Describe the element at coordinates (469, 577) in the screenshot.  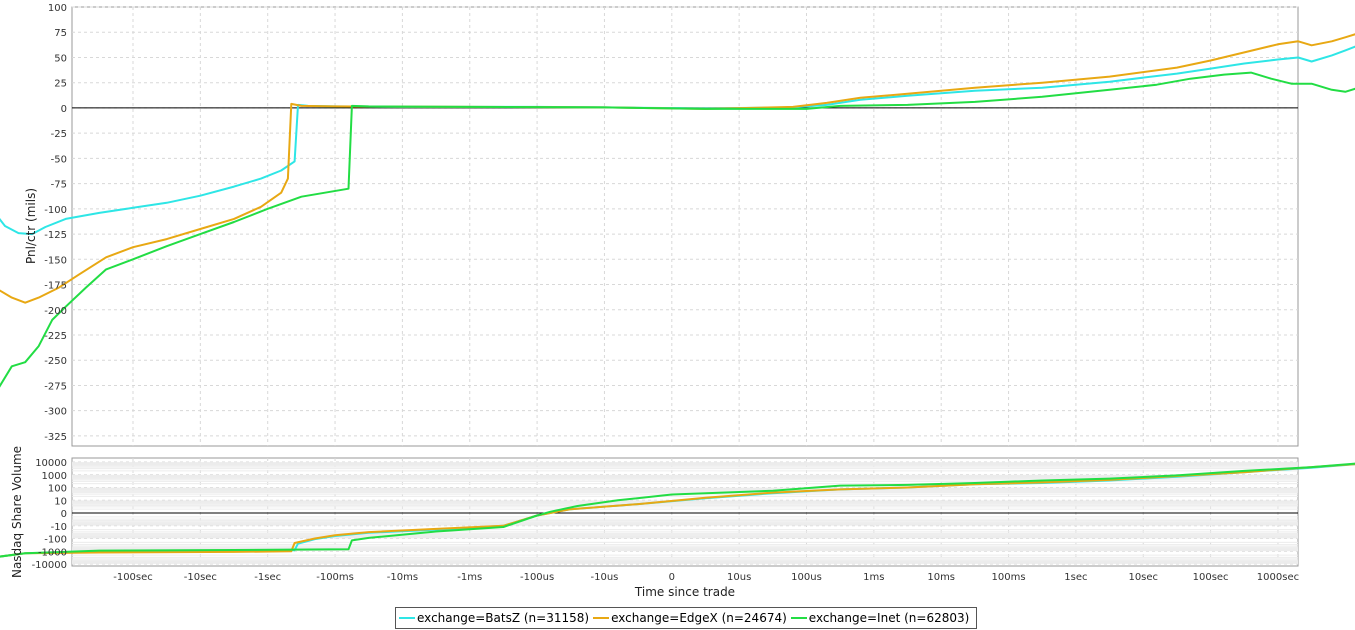
I see `x-tick-label: -1ms` at that location.